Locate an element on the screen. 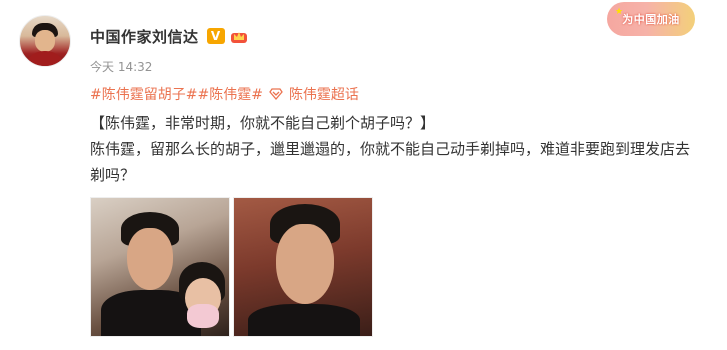 The width and height of the screenshot is (727, 350). author-name: 中国作家刘信达 is located at coordinates (144, 36).